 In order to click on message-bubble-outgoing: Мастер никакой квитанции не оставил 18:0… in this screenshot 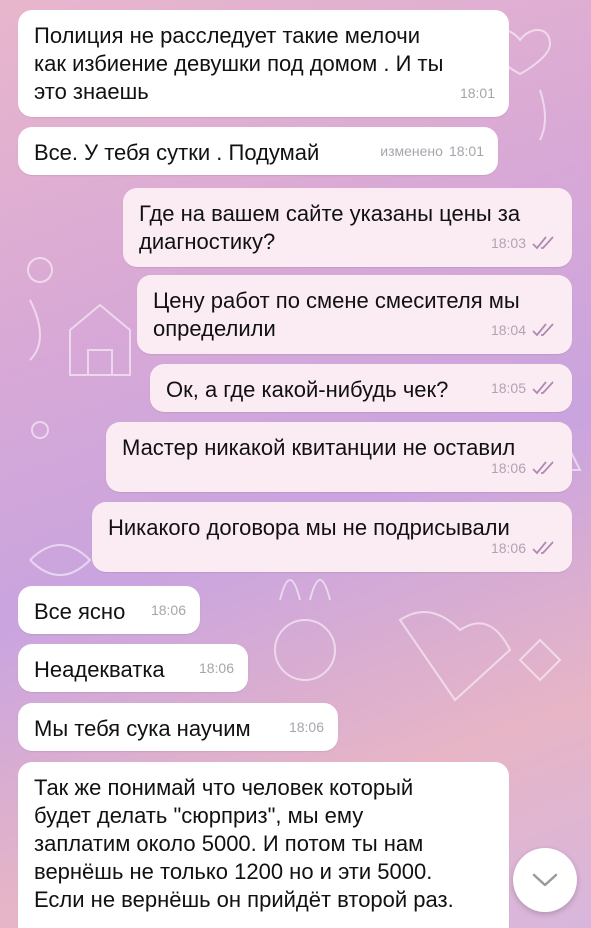, I will do `click(339, 457)`.